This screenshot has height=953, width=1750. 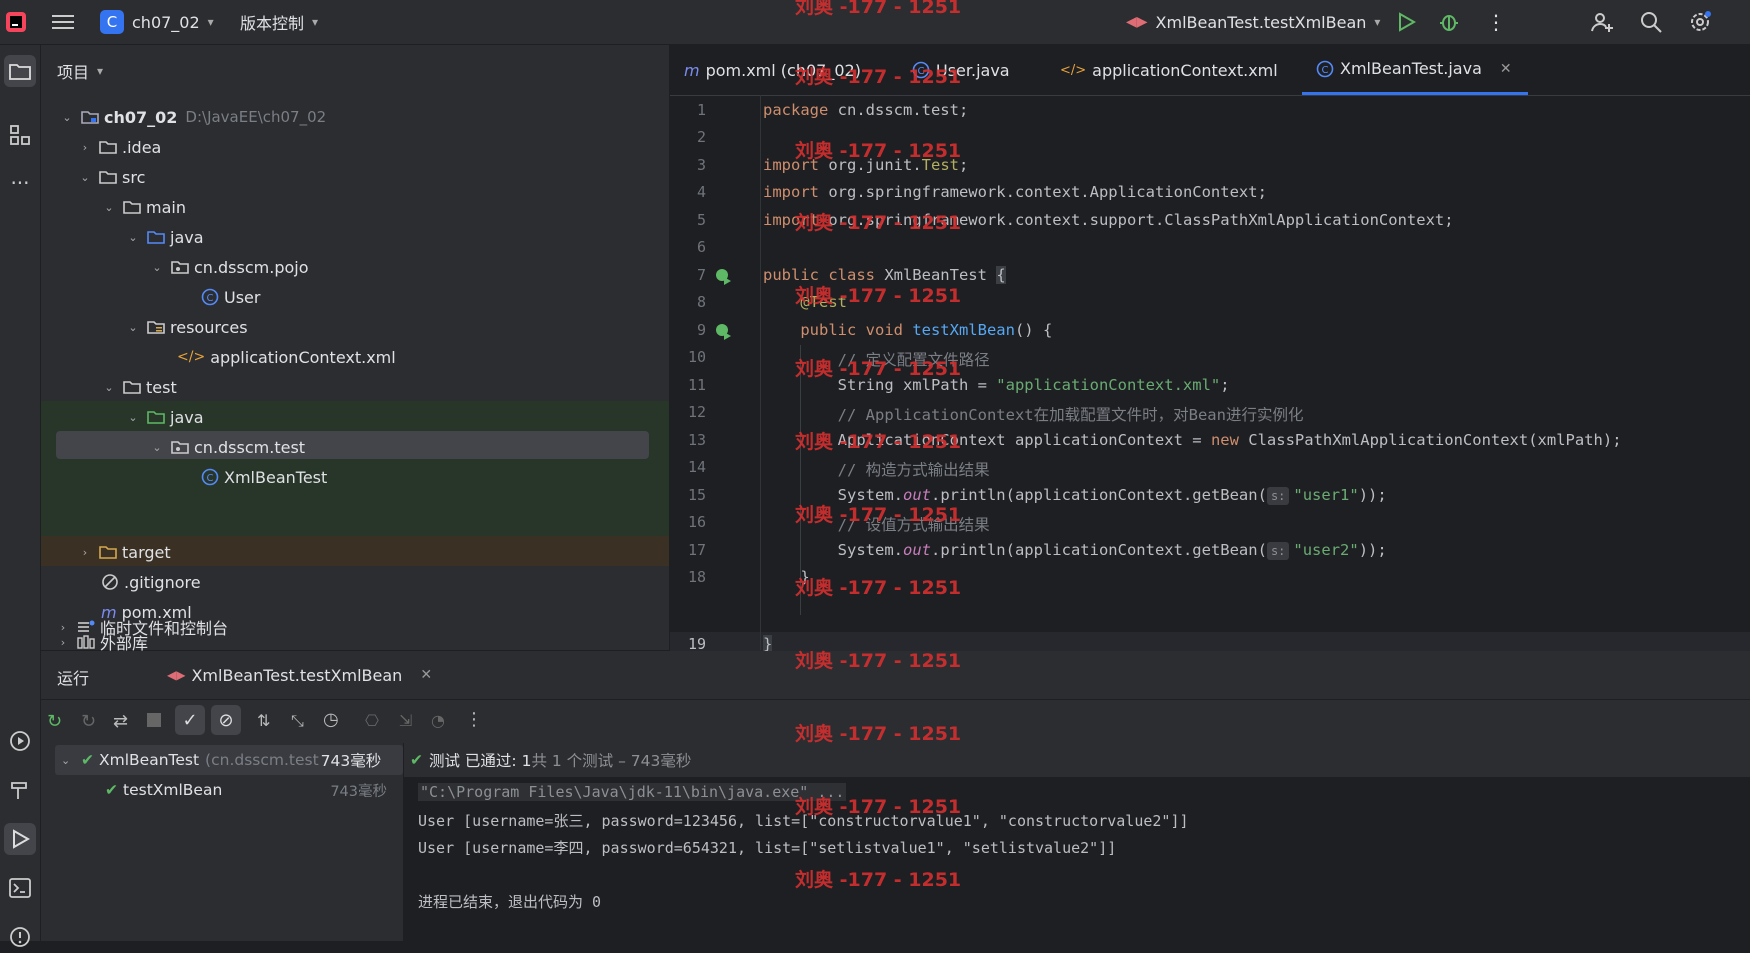 What do you see at coordinates (688, 577) in the screenshot?
I see `line-number: 18` at bounding box center [688, 577].